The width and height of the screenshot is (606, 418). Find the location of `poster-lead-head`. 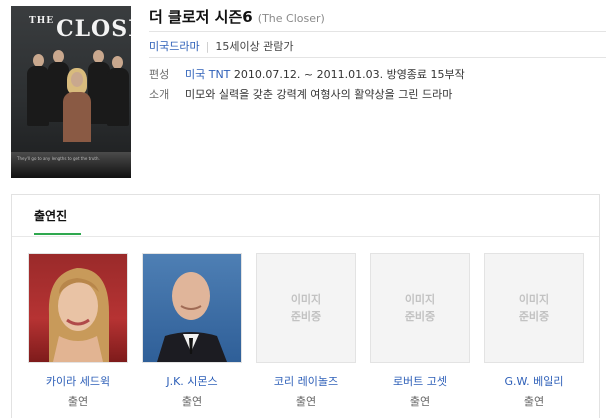

poster-lead-head is located at coordinates (77, 79).